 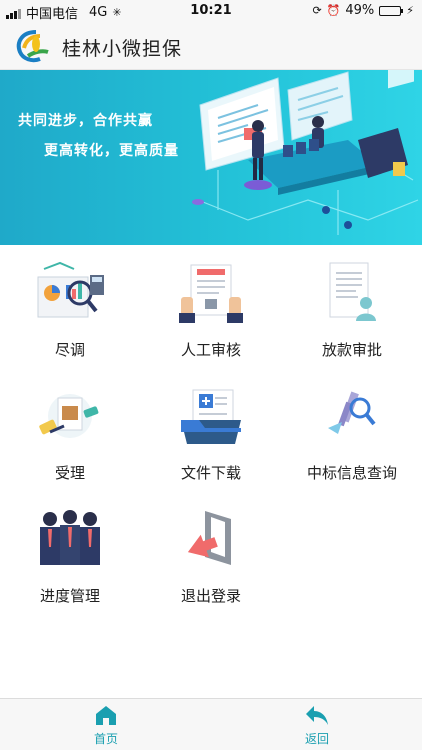 What do you see at coordinates (352, 412) in the screenshot?
I see `bid-info-query-icon` at bounding box center [352, 412].